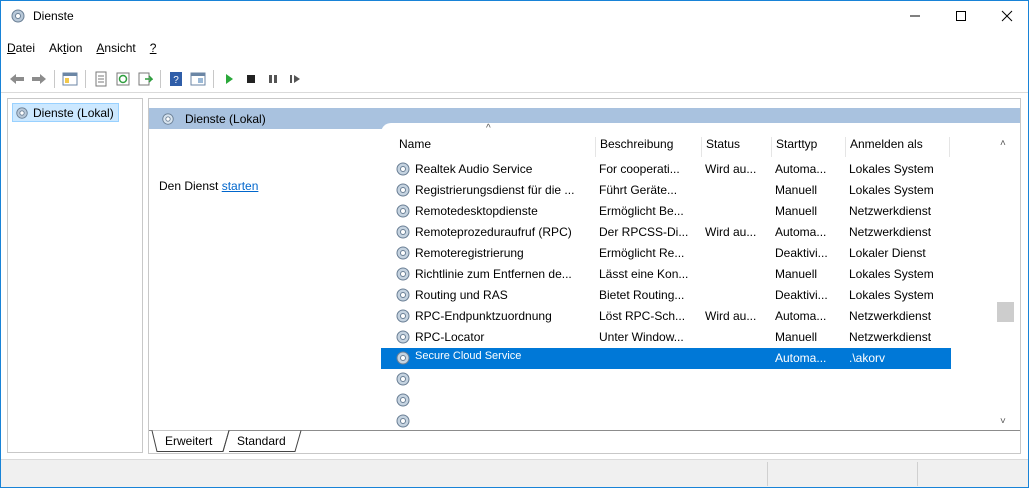 This screenshot has height=488, width=1029. Describe the element at coordinates (70, 79) in the screenshot. I see `show-hide-tree-button` at that location.